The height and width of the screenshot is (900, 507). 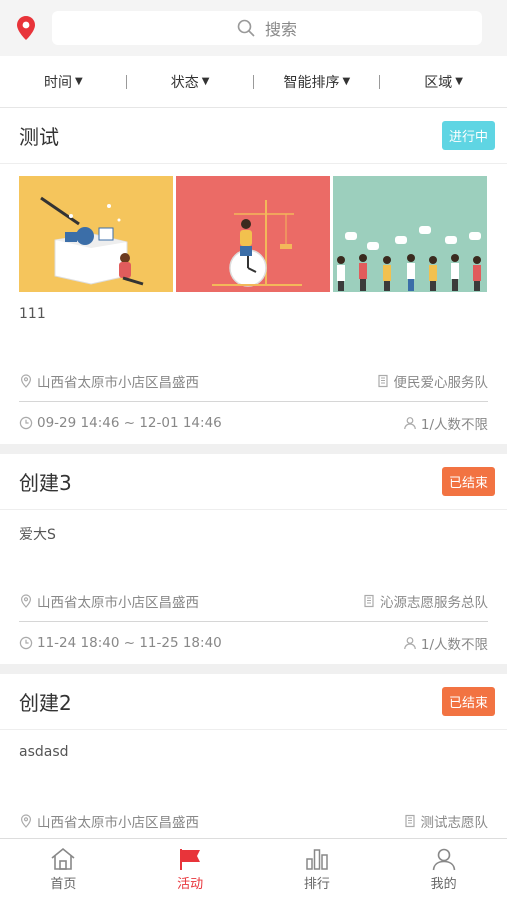 What do you see at coordinates (63, 858) in the screenshot?
I see `home-icon` at bounding box center [63, 858].